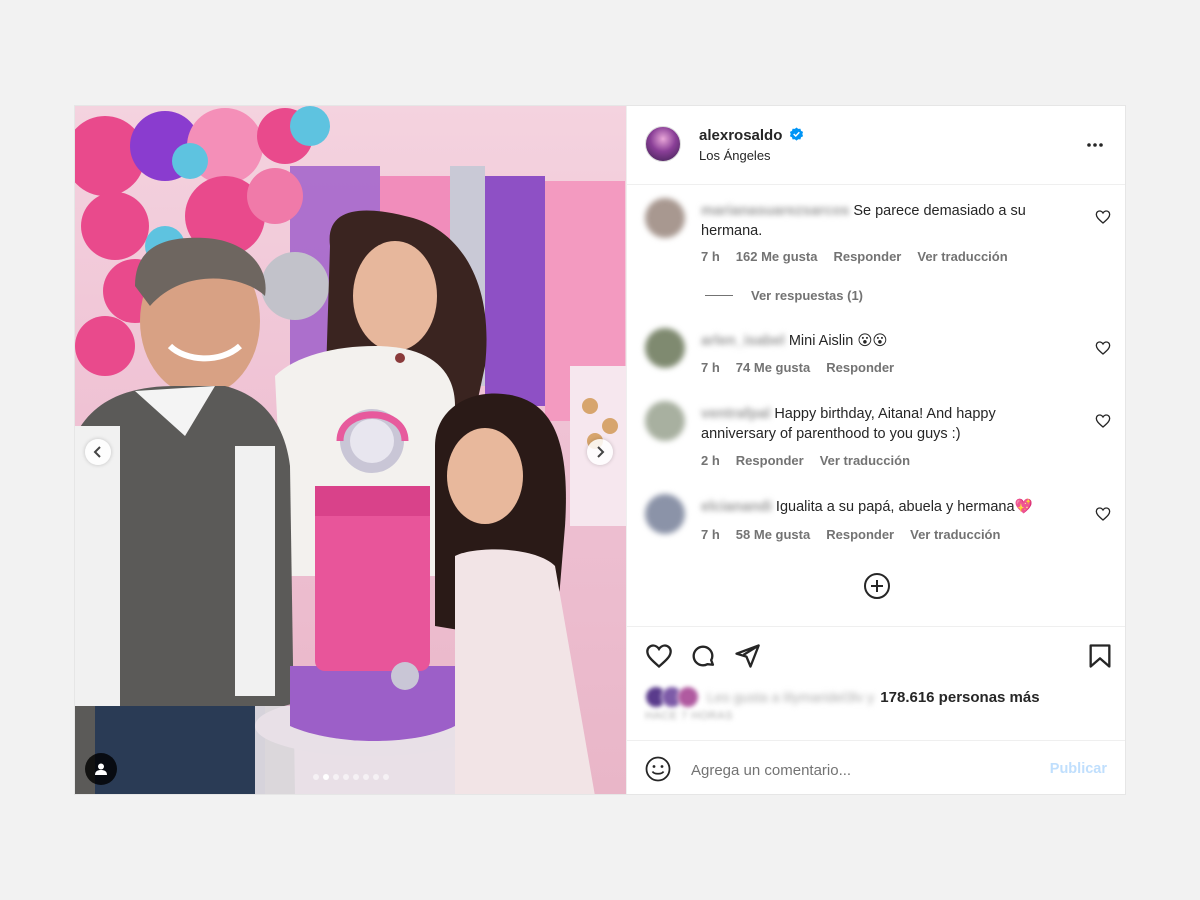 Image resolution: width=1200 pixels, height=900 pixels. I want to click on comment-body: arlen_isabel Mini Aislin 😮😮, so click(881, 341).